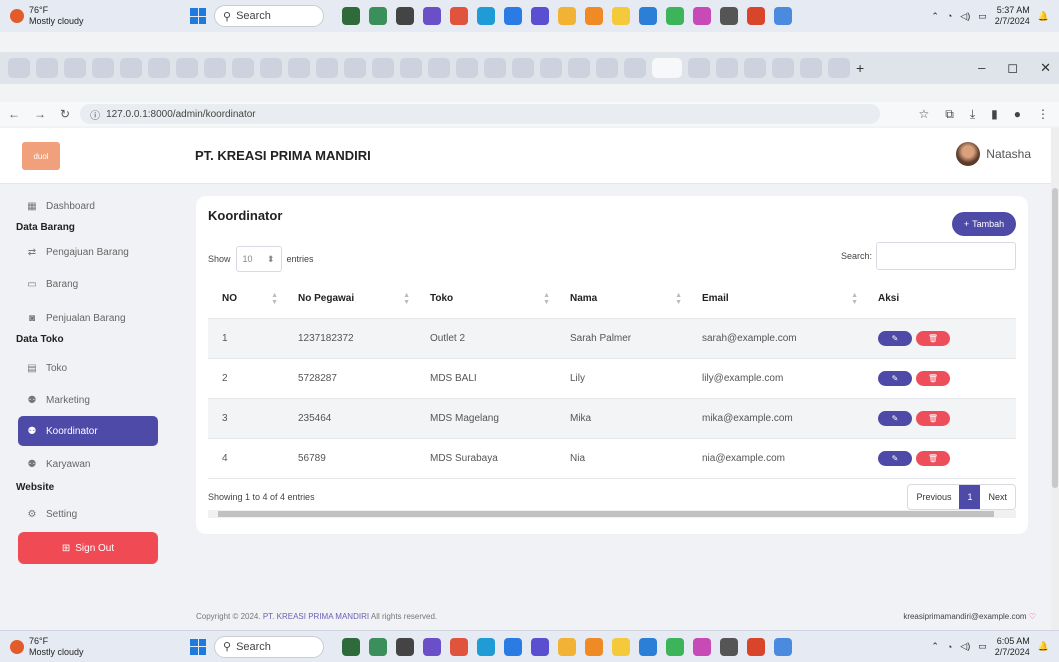 The width and height of the screenshot is (1059, 662). What do you see at coordinates (88, 284) in the screenshot?
I see `sidebar-item-barang: ▭ Barang` at bounding box center [88, 284].